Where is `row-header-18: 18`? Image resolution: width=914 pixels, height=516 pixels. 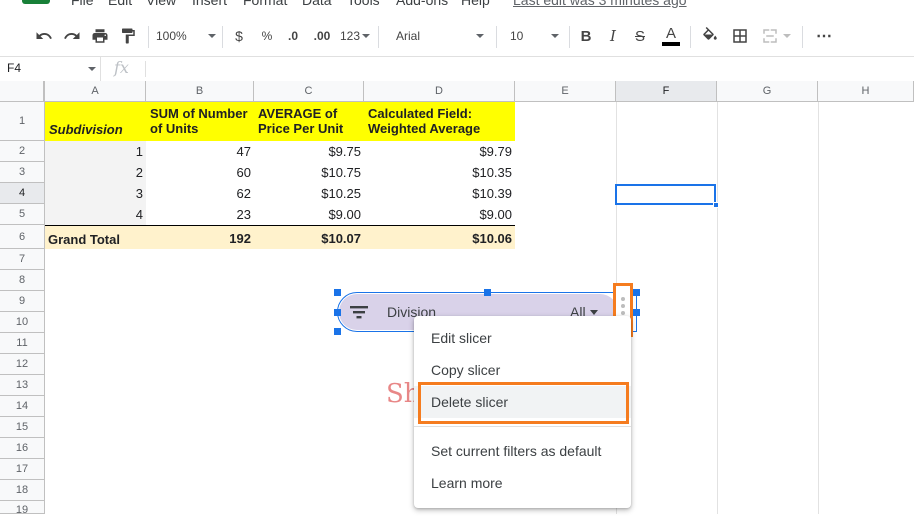
row-header-18: 18 is located at coordinates (22, 490).